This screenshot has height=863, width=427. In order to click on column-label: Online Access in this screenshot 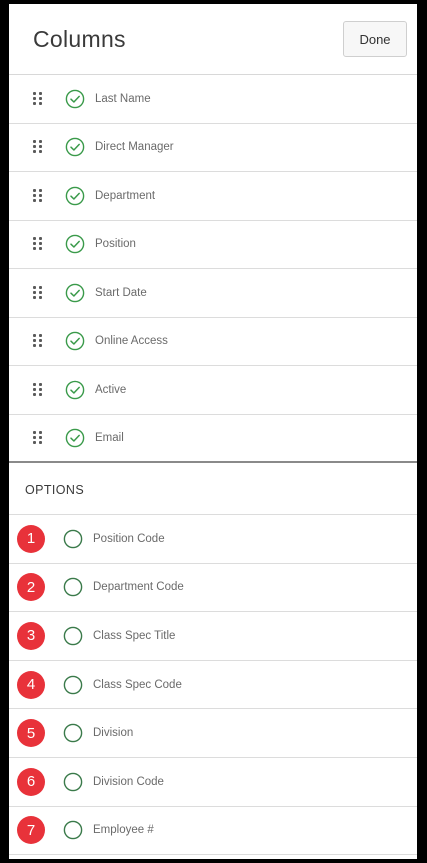, I will do `click(131, 341)`.